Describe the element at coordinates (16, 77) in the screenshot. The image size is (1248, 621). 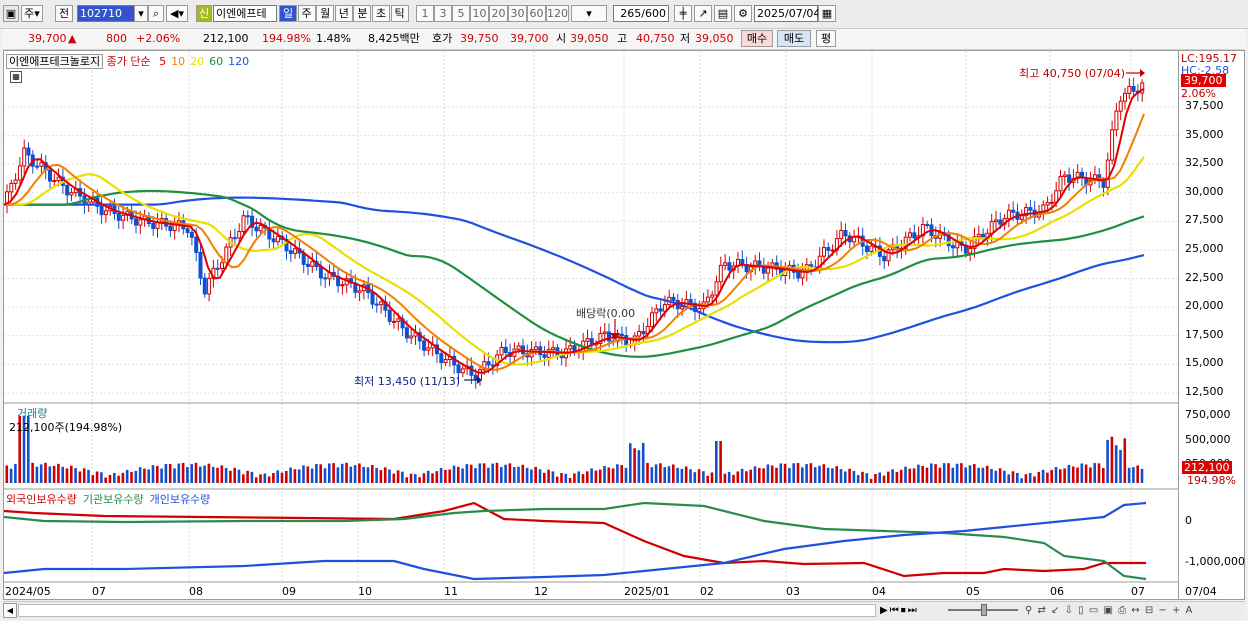
I see `table-icon: ▦` at that location.